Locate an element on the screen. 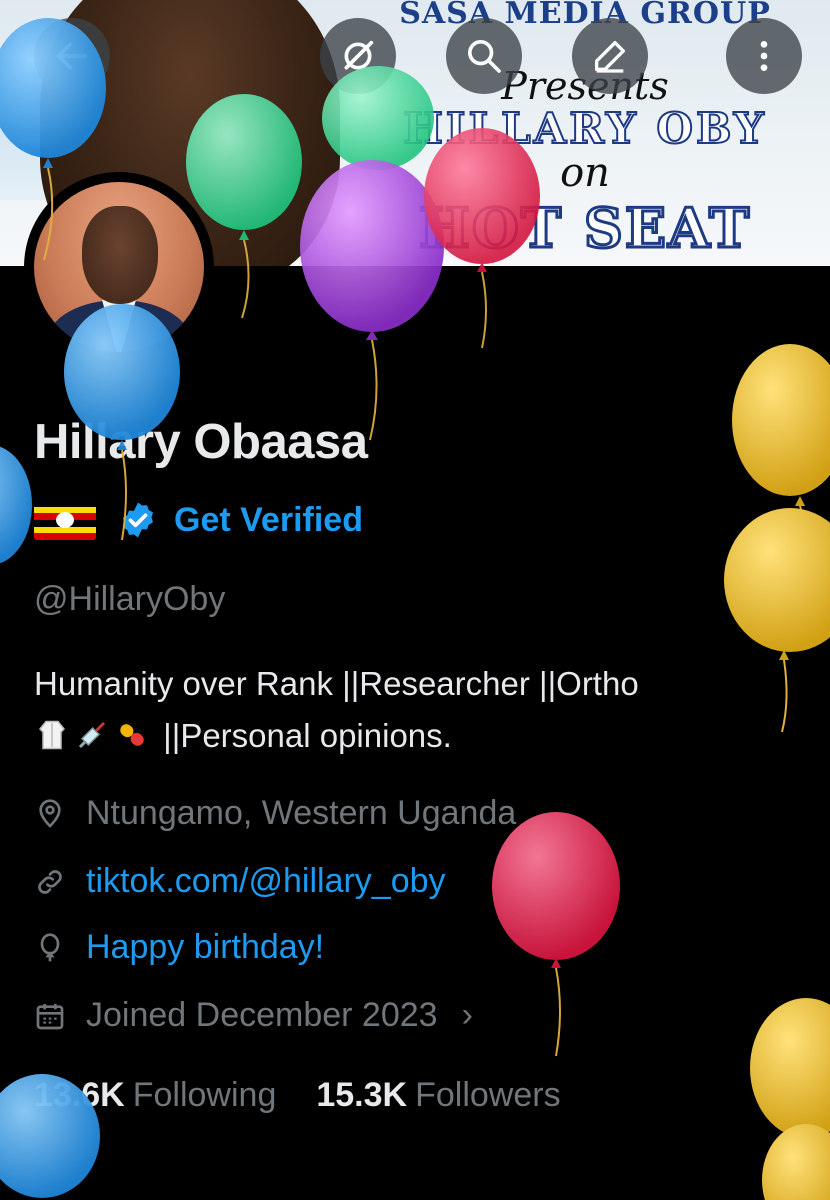 The height and width of the screenshot is (1200, 830). website-row: tiktok.com/@hillary_oby is located at coordinates (240, 881).